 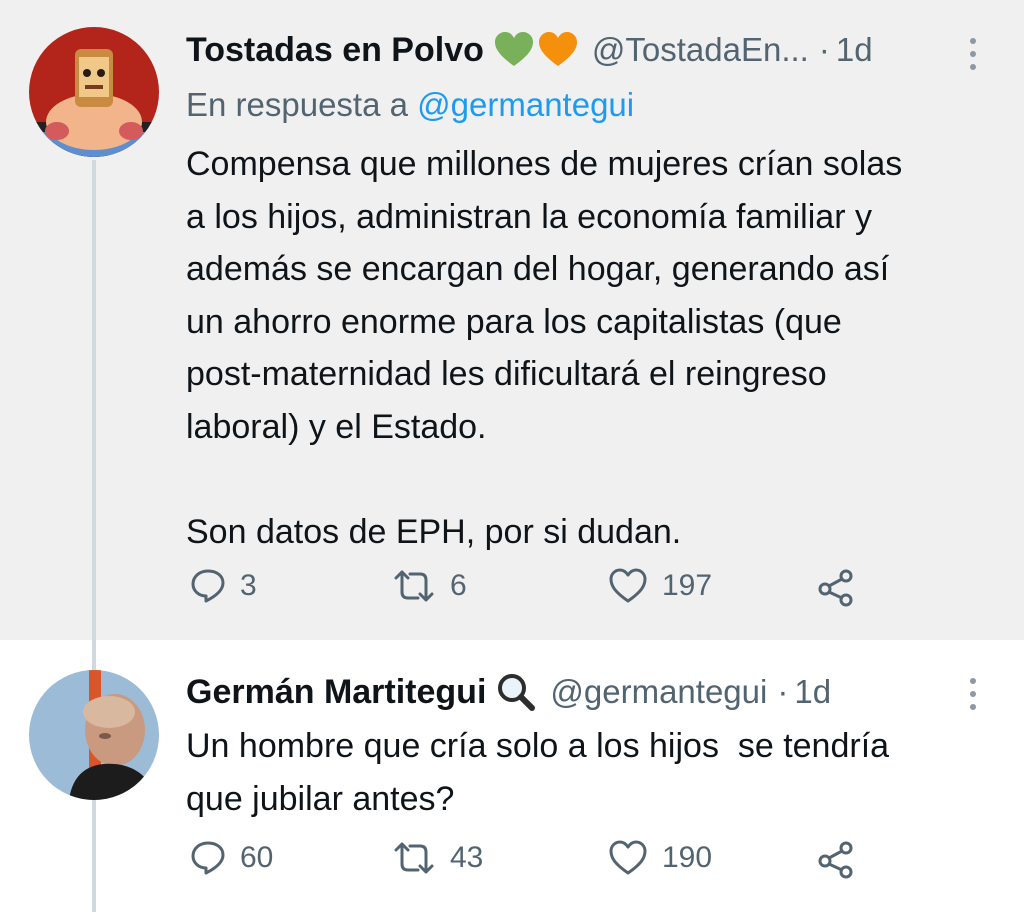 What do you see at coordinates (437, 858) in the screenshot?
I see `retweet-button: 43` at bounding box center [437, 858].